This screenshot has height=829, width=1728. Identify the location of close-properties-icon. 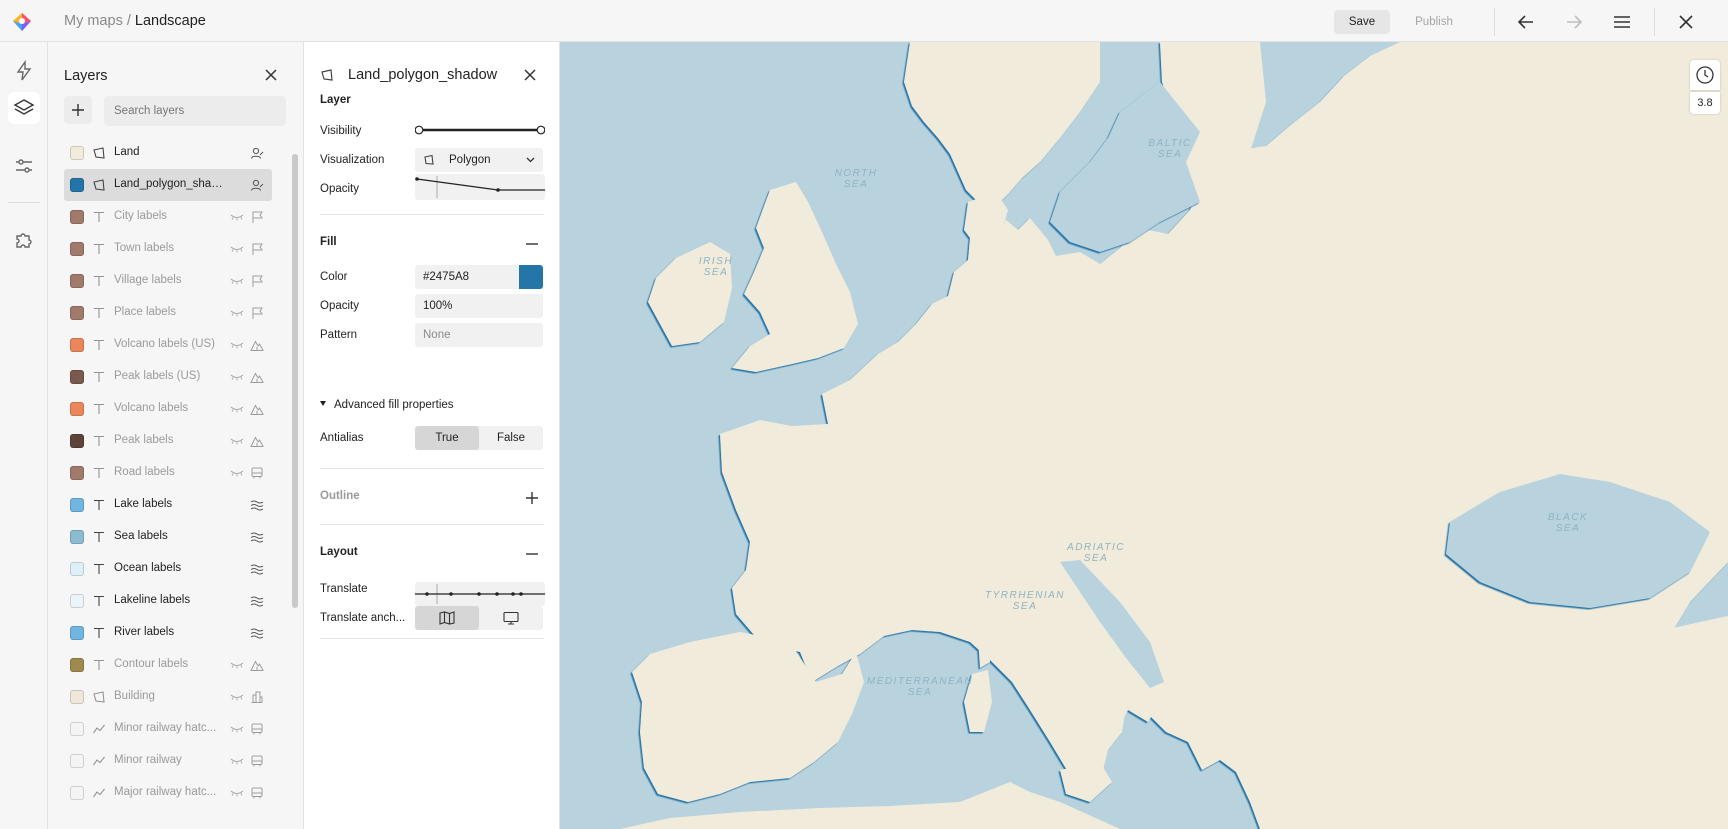
(530, 75).